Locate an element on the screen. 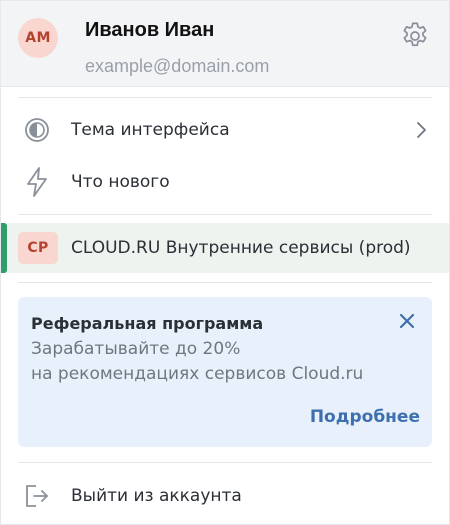 The width and height of the screenshot is (450, 525). menu-item-logout: Выйти из аккаунта is located at coordinates (225, 496).